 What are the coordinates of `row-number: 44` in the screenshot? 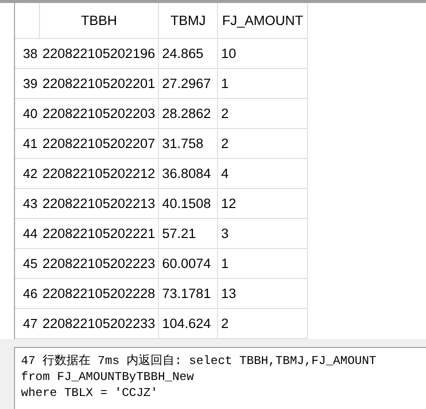 It's located at (27, 233).